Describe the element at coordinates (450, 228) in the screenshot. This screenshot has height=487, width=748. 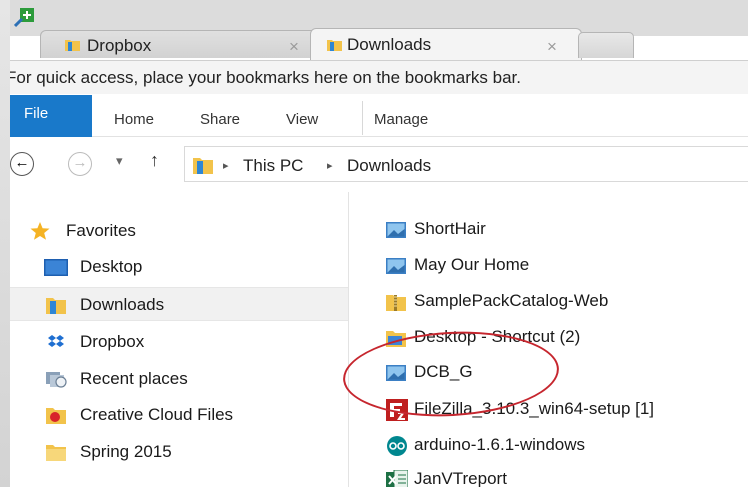
I see `file-item-label: ShortHair` at that location.